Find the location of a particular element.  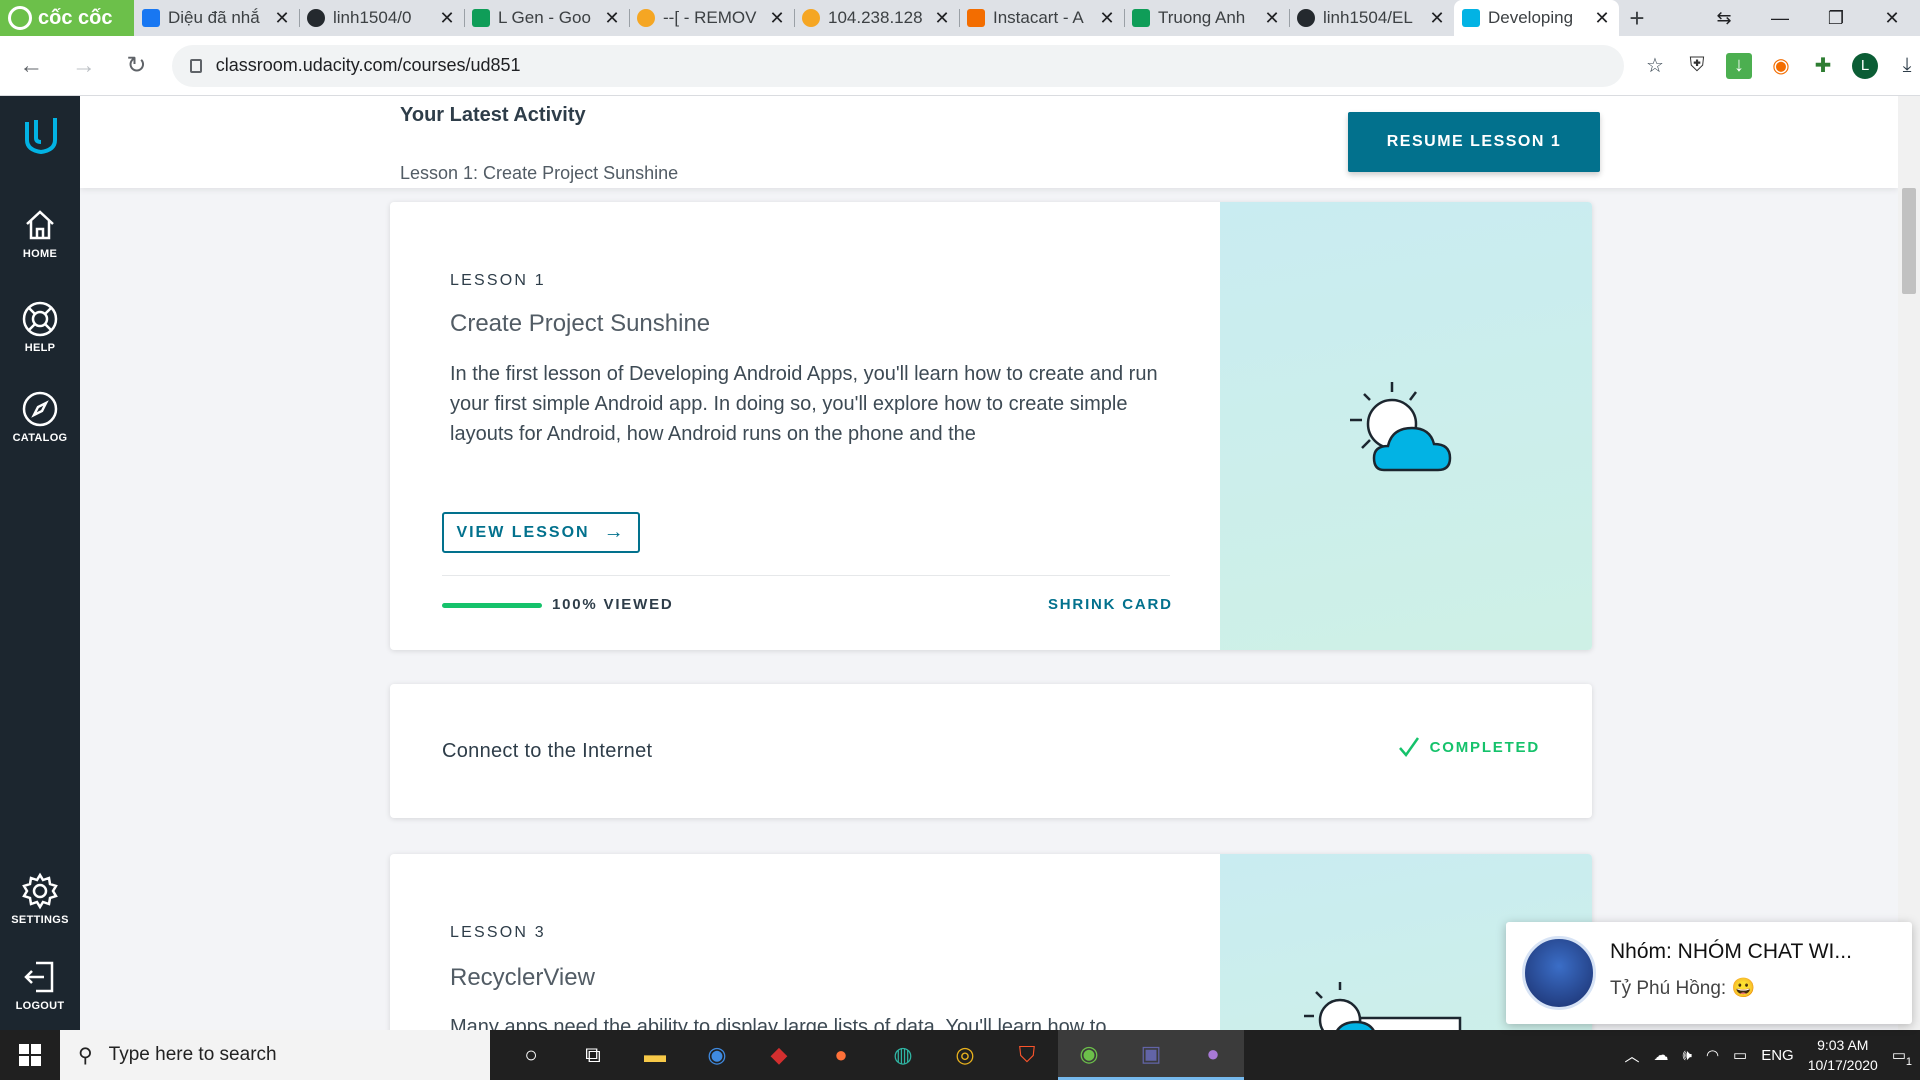

tab-title: linh1504/0 is located at coordinates (372, 17).